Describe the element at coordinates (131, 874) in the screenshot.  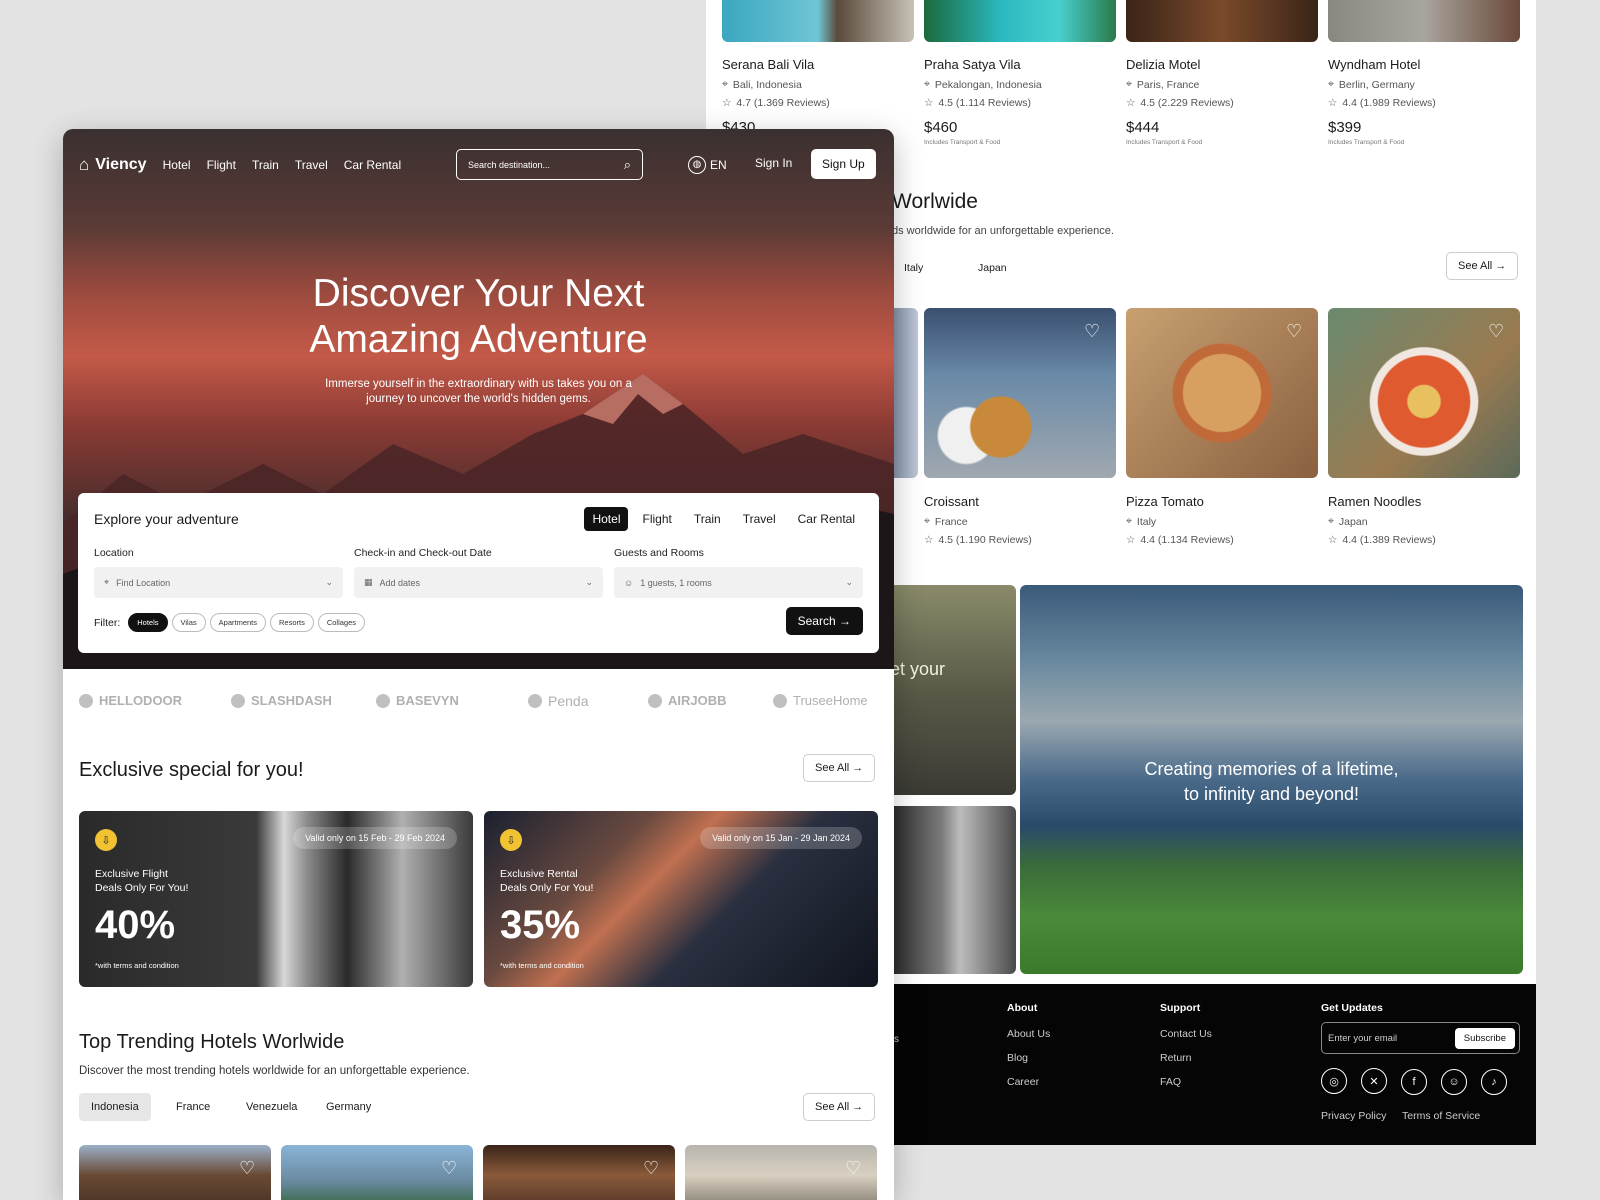
I see `deal-title-line1: Exclusive Flight` at that location.